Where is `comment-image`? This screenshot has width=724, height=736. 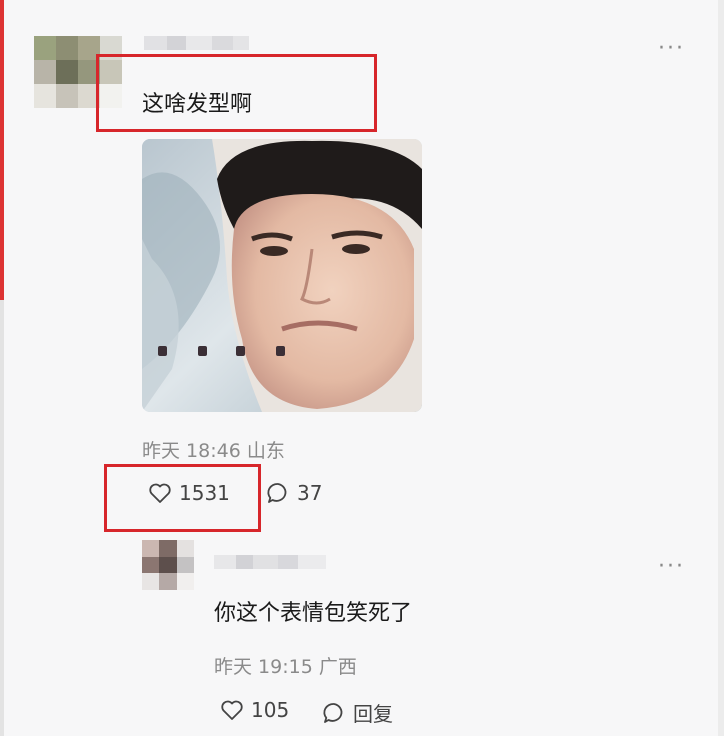 comment-image is located at coordinates (282, 275).